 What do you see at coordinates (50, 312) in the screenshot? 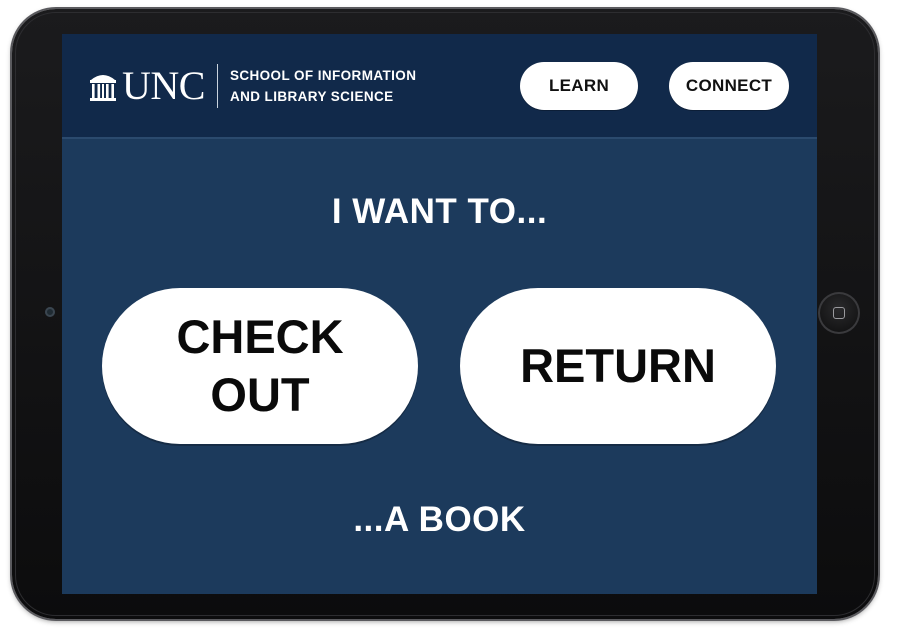
I see `camera-icon` at bounding box center [50, 312].